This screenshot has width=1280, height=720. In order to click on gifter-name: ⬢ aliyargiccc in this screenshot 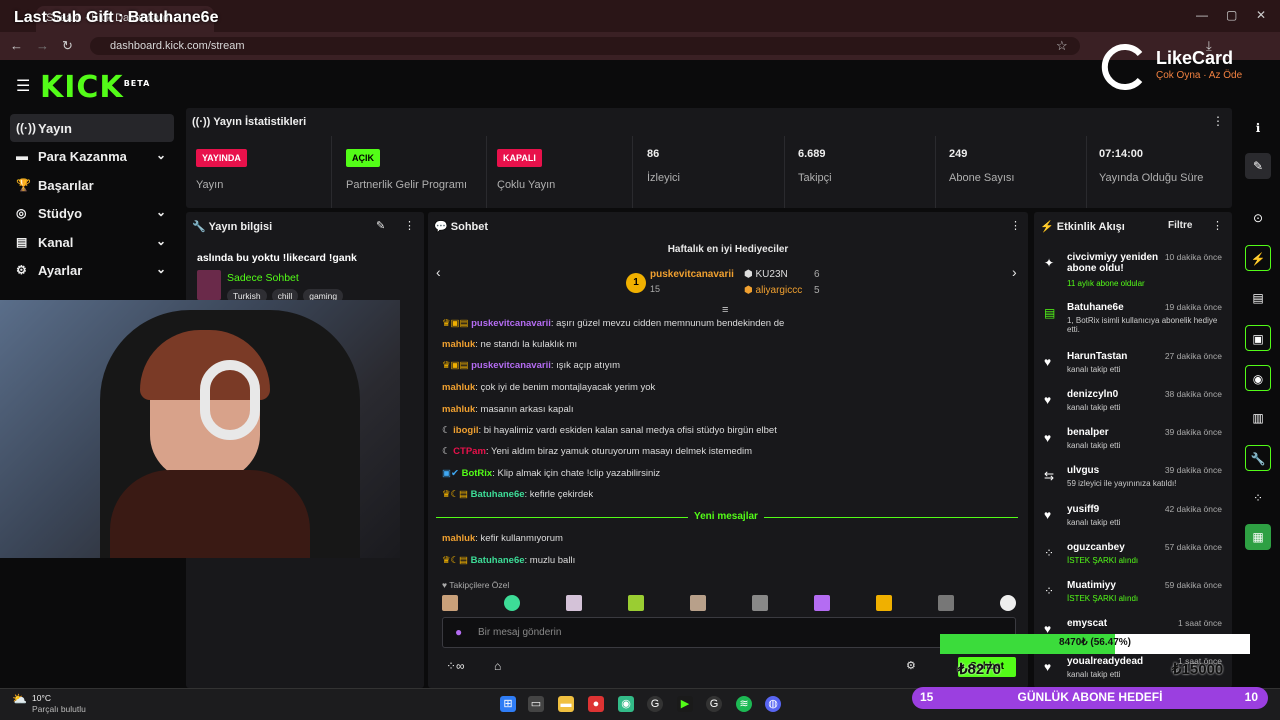, I will do `click(773, 290)`.